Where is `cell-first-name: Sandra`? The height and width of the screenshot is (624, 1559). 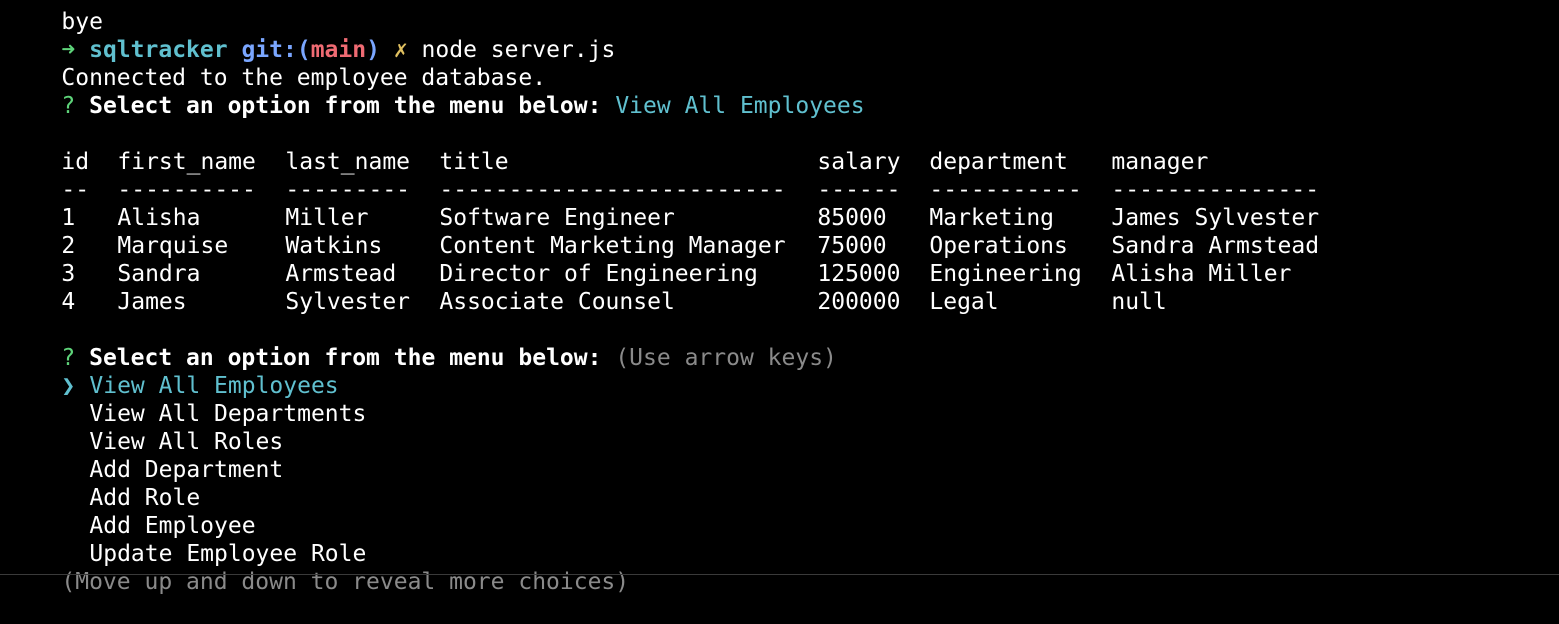 cell-first-name: Sandra is located at coordinates (159, 274).